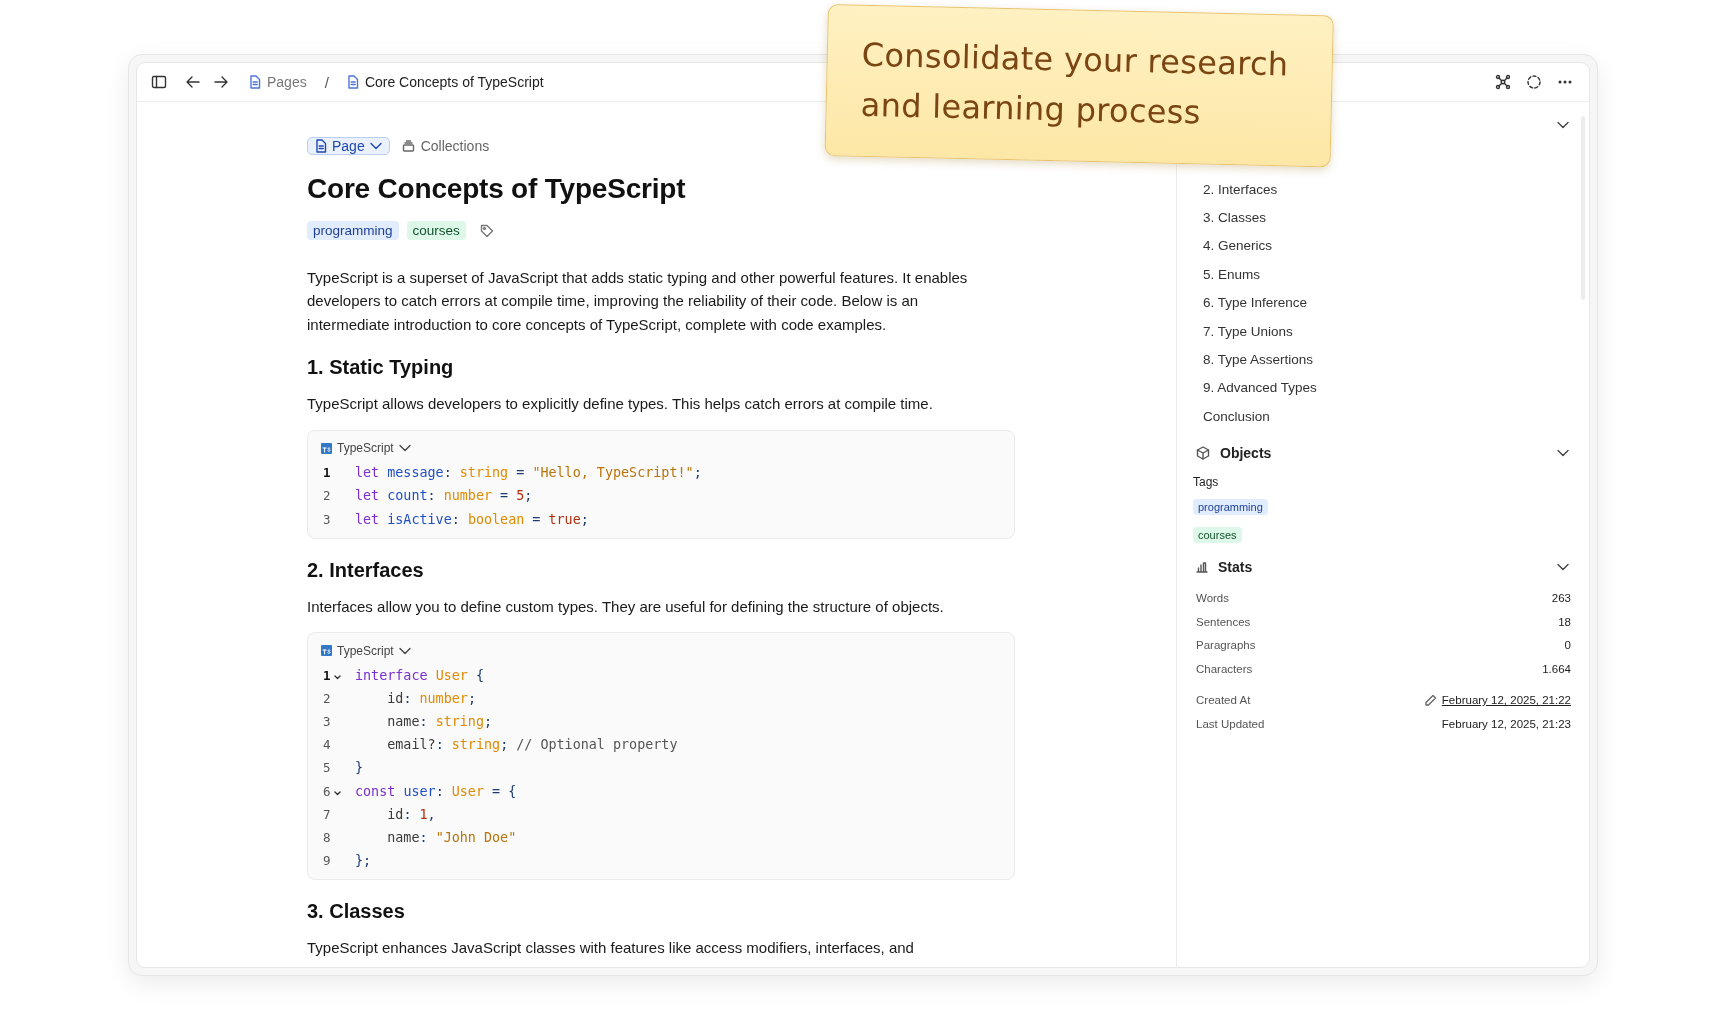  Describe the element at coordinates (528, 473) in the screenshot. I see `code-line: let message: string = "Hello, TypeScript!";` at that location.